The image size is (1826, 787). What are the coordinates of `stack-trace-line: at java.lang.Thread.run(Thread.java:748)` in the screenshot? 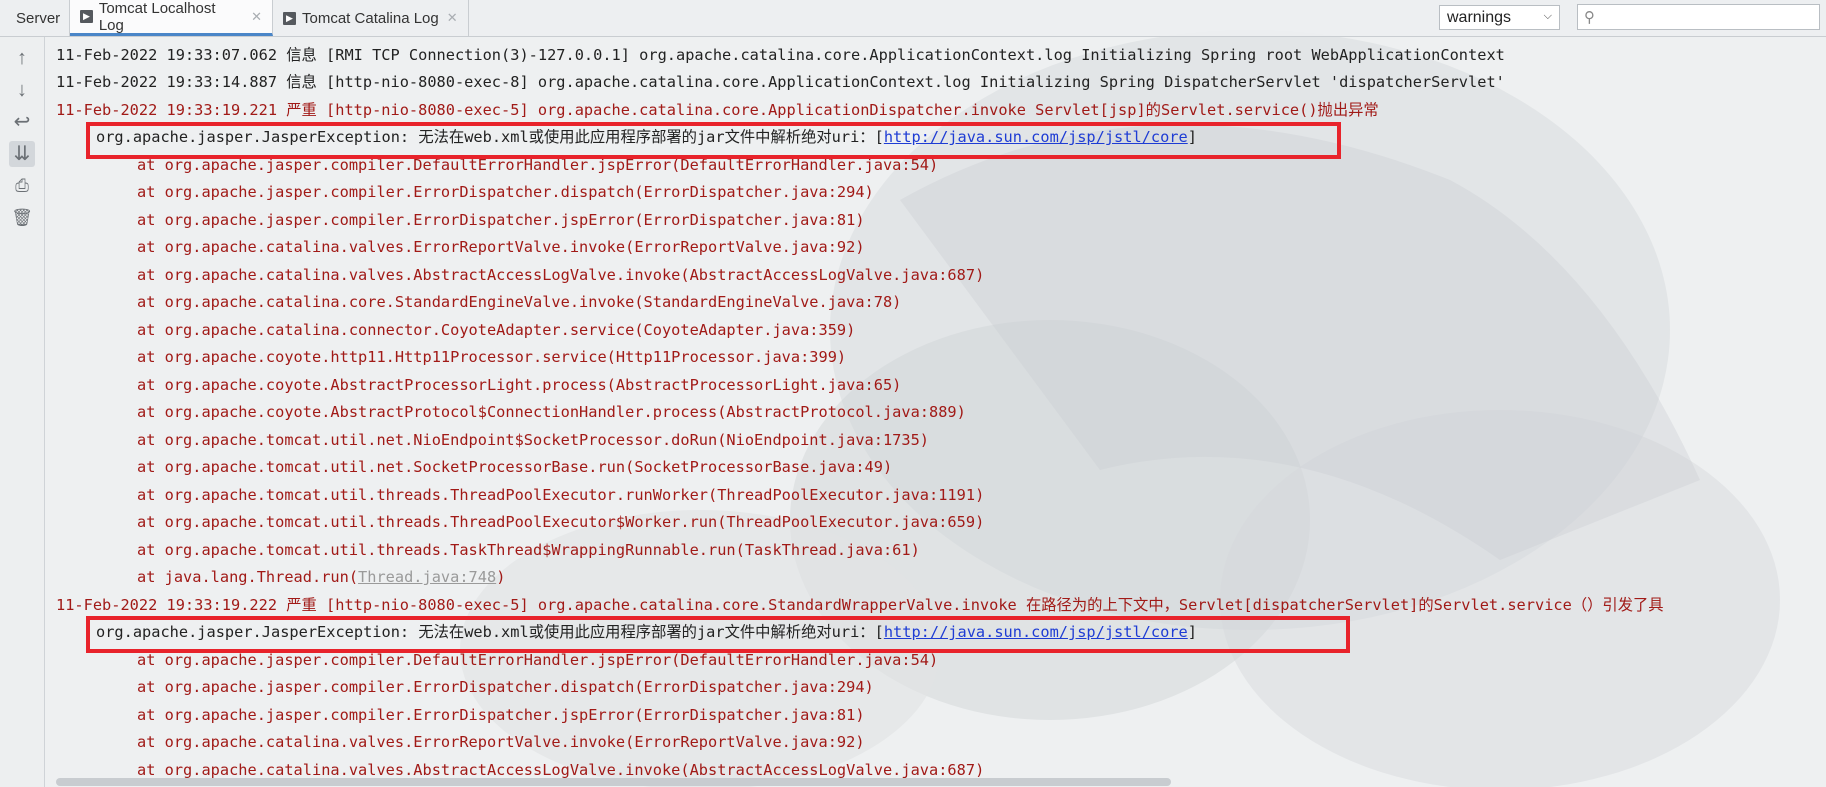 It's located at (321, 577).